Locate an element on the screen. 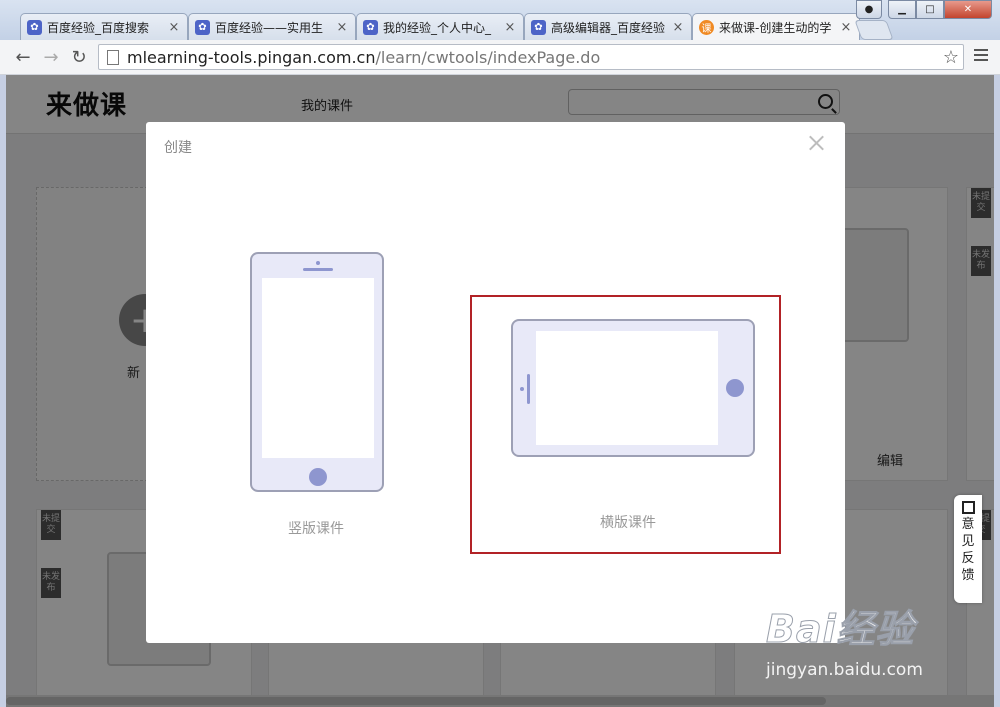 The image size is (1000, 707). tab-label: 百度经验——实用生 is located at coordinates (269, 27).